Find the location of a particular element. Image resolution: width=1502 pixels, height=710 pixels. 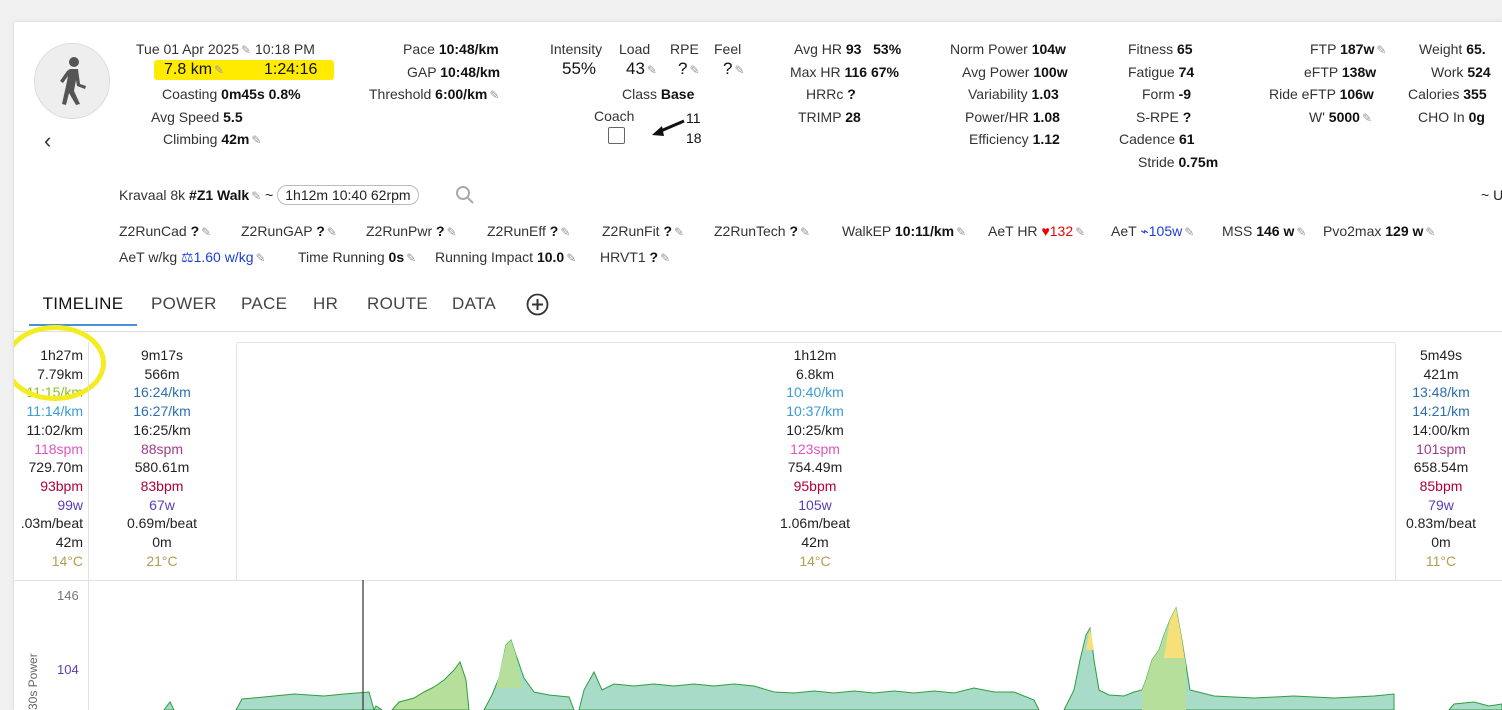

trimp-label: TRIMP is located at coordinates (820, 117).